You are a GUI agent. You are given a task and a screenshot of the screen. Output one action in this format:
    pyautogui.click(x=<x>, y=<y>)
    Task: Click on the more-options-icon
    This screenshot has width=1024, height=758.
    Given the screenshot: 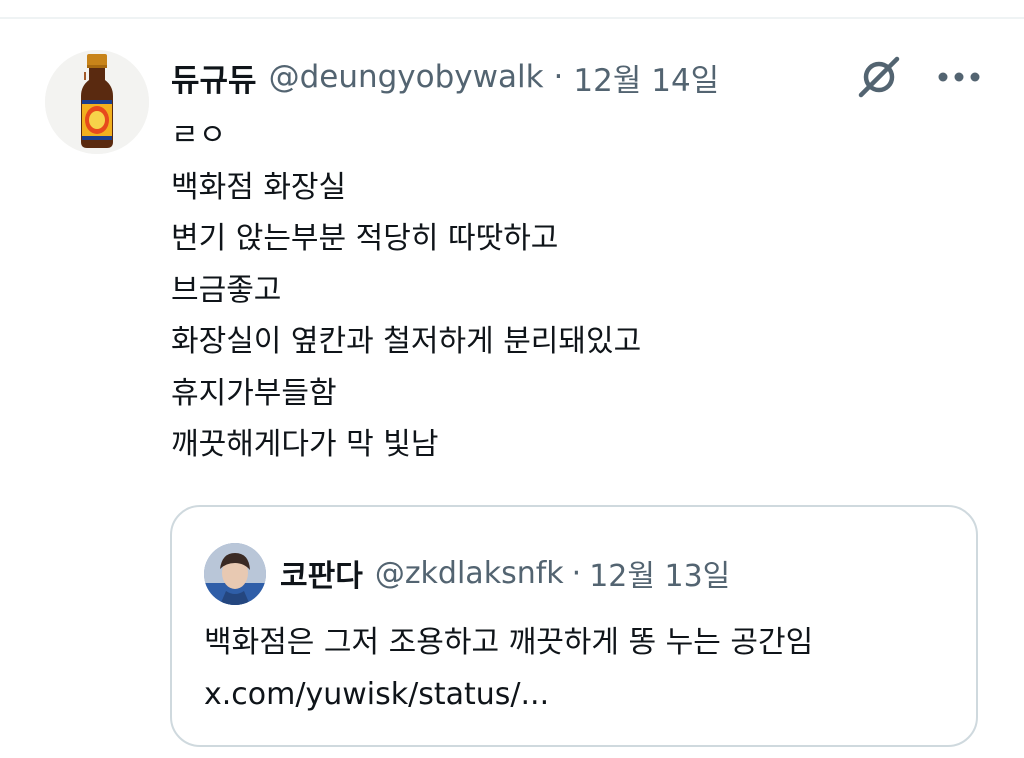 What is the action you would take?
    pyautogui.click(x=959, y=77)
    